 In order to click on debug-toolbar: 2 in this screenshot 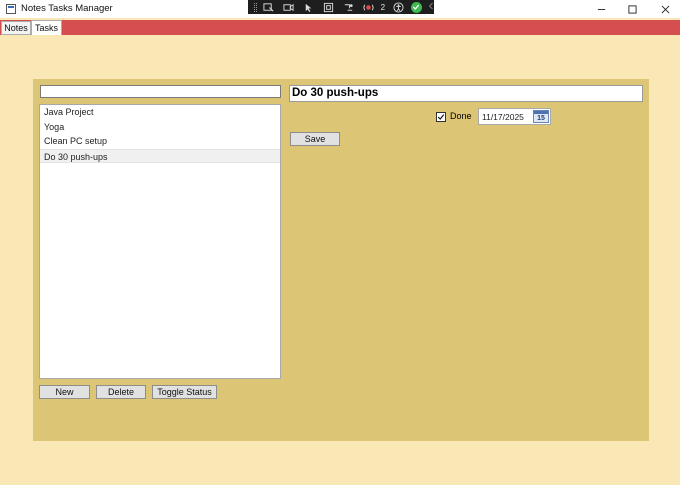, I will do `click(341, 7)`.